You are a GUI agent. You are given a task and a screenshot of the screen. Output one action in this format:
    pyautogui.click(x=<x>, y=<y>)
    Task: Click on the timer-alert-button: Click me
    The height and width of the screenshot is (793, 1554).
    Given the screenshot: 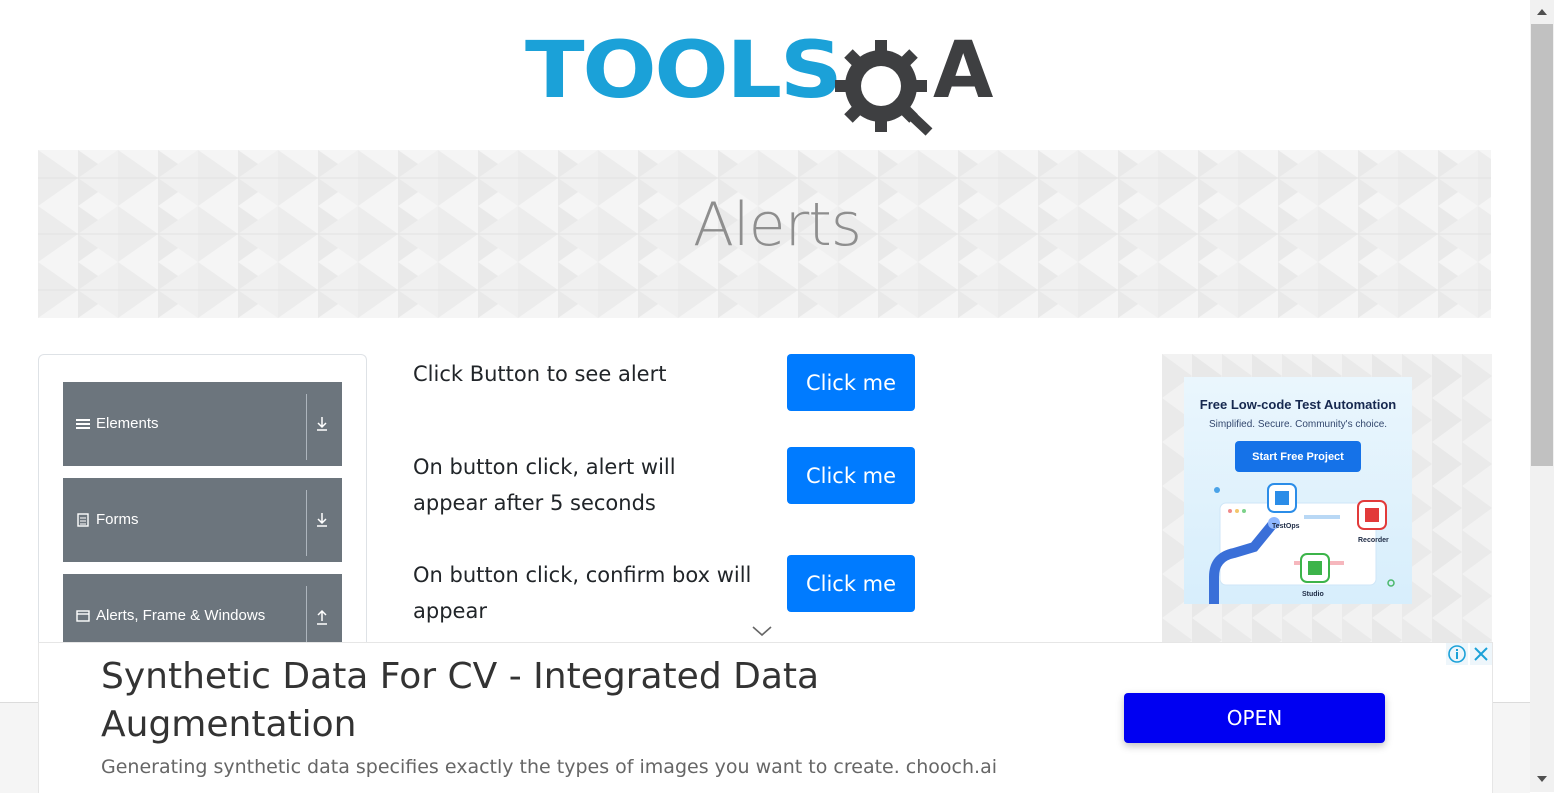 What is the action you would take?
    pyautogui.click(x=851, y=475)
    